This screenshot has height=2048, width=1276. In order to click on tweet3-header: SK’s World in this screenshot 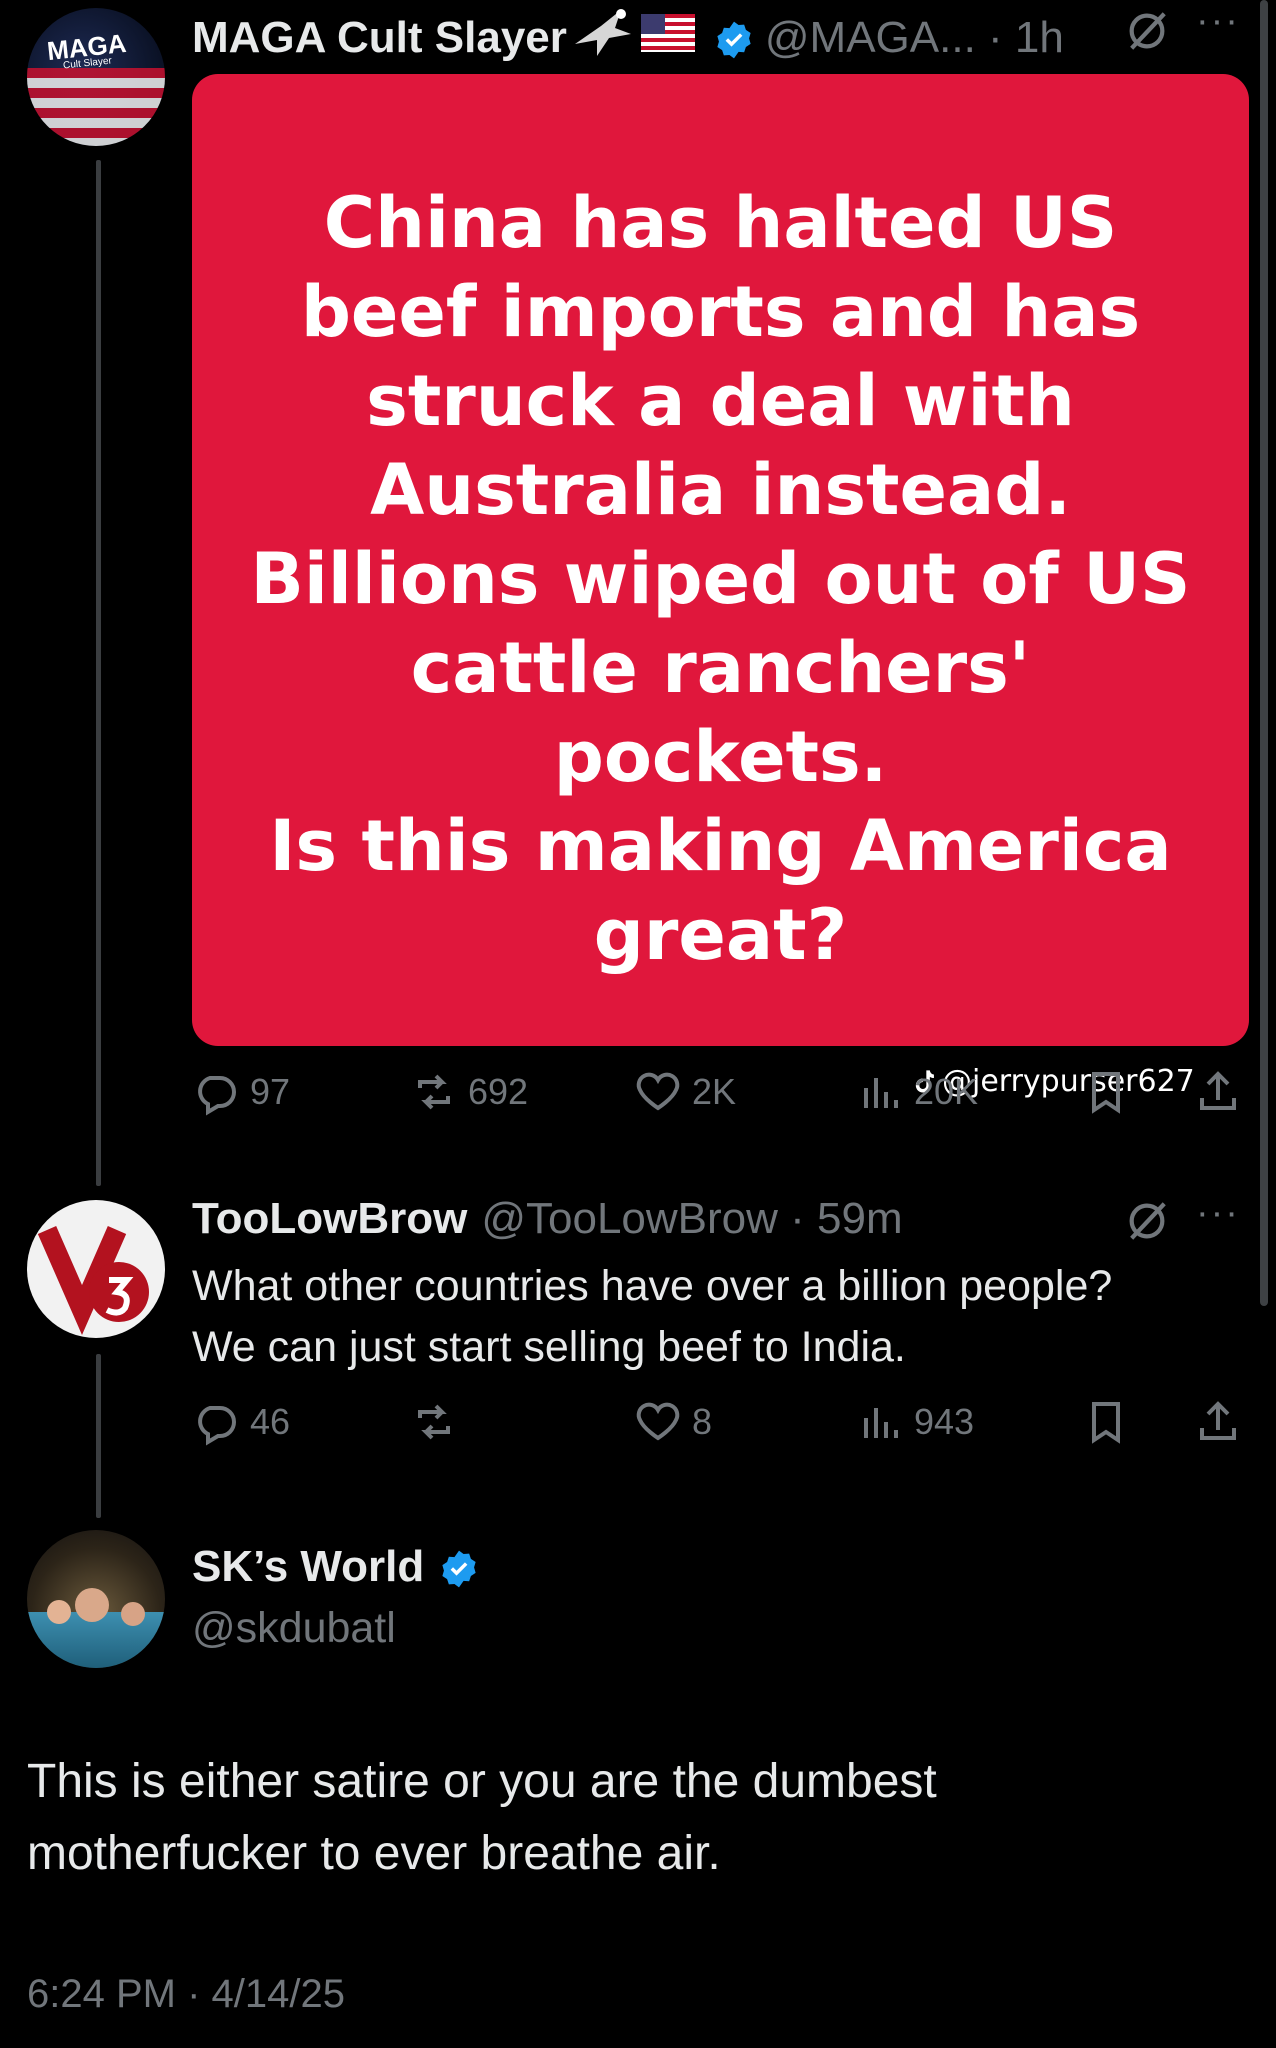, I will do `click(336, 1567)`.